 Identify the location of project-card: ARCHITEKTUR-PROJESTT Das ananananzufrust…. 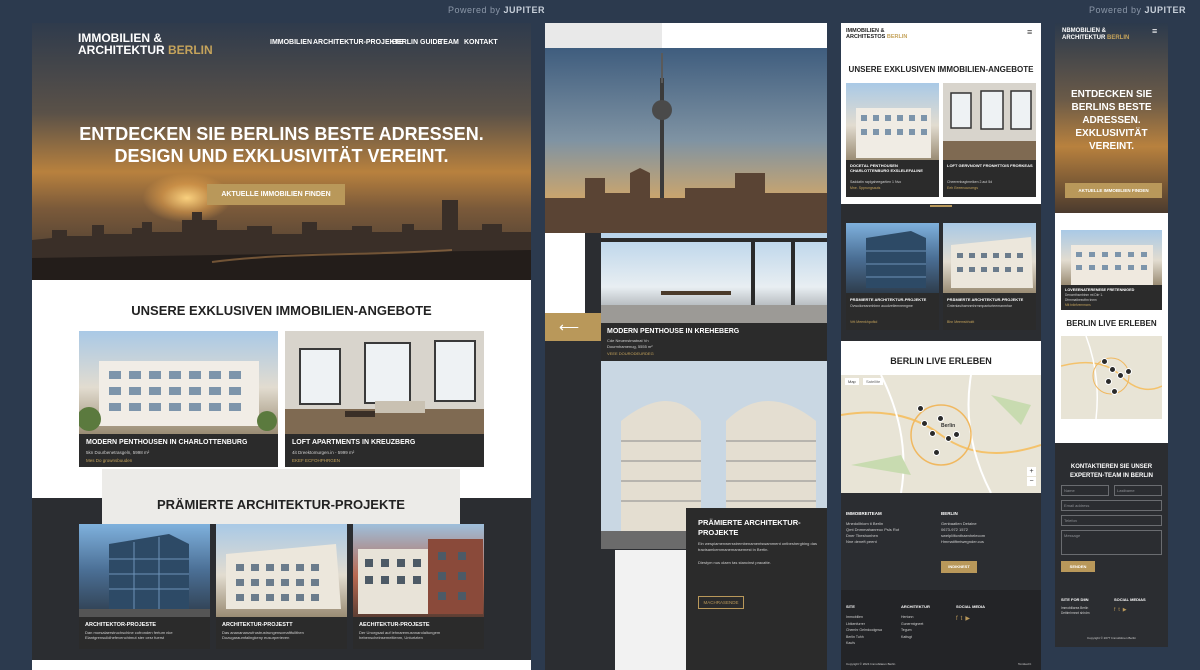
(281, 586).